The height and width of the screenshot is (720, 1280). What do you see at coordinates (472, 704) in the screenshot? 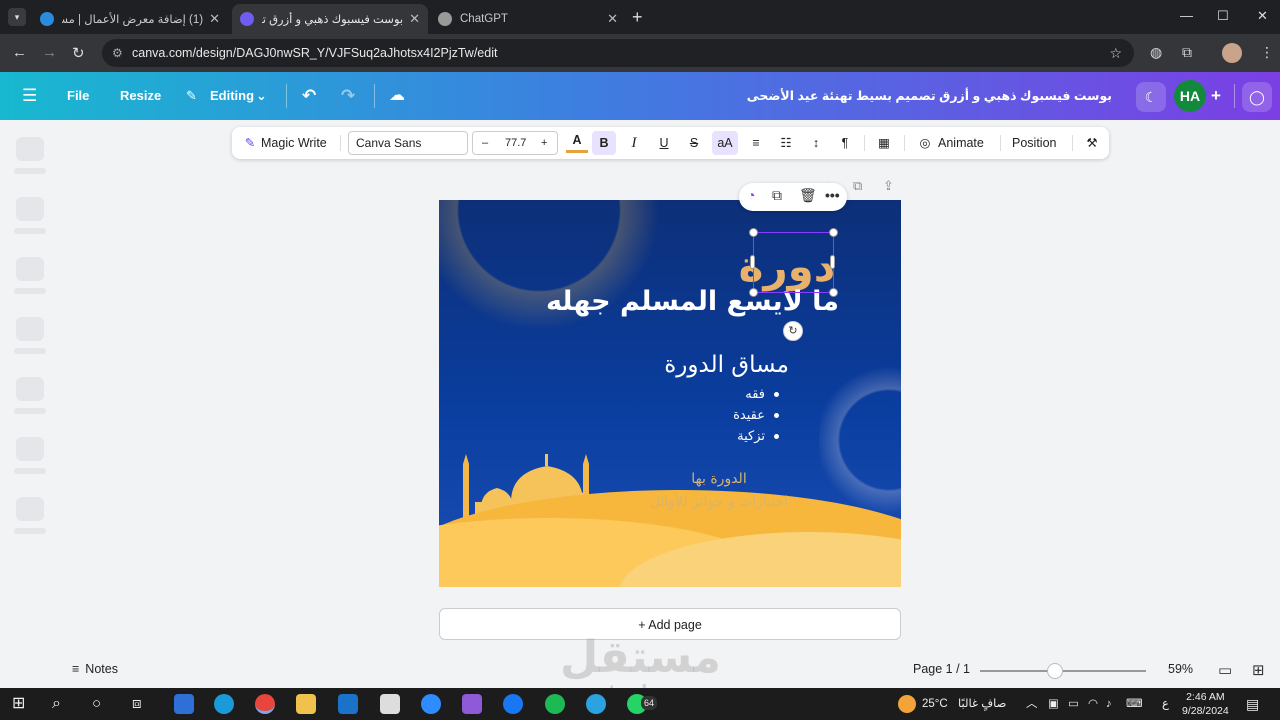
I see `visual-studio-icon` at bounding box center [472, 704].